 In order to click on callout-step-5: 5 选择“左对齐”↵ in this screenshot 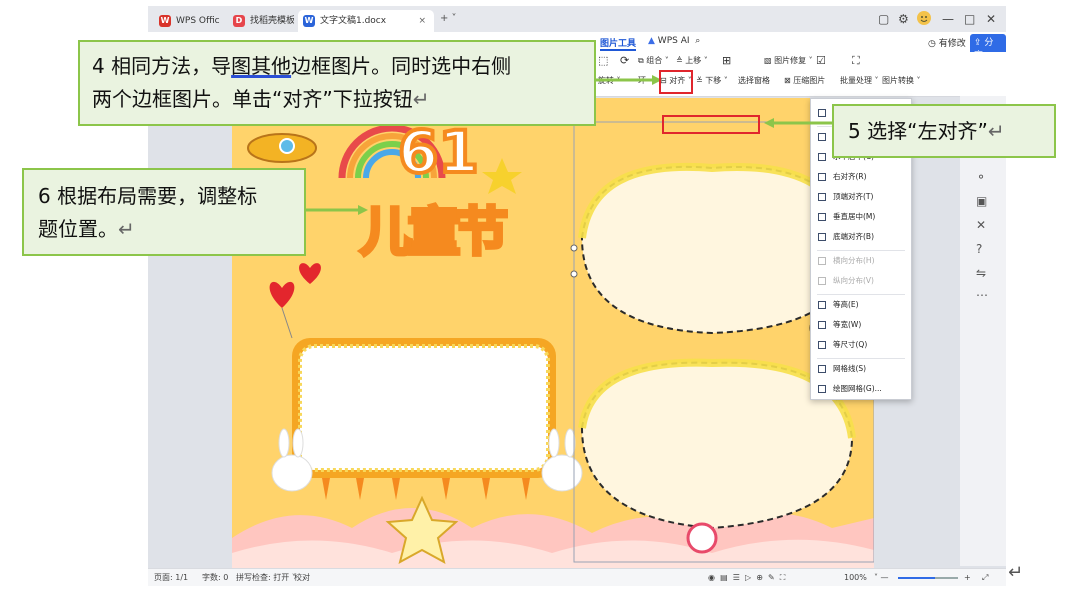, I will do `click(944, 131)`.